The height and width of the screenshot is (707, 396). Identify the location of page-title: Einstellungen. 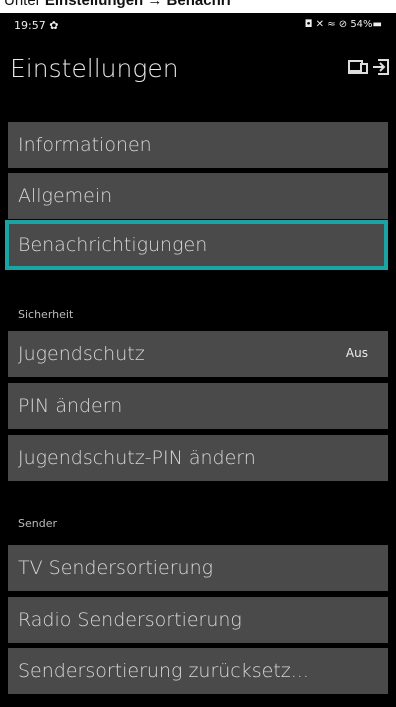
(94, 68).